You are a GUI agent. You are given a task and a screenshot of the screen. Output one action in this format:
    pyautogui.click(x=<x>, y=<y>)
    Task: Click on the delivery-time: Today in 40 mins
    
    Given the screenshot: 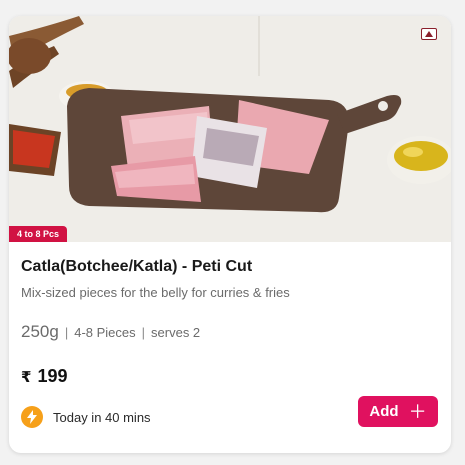 What is the action you would take?
    pyautogui.click(x=102, y=417)
    